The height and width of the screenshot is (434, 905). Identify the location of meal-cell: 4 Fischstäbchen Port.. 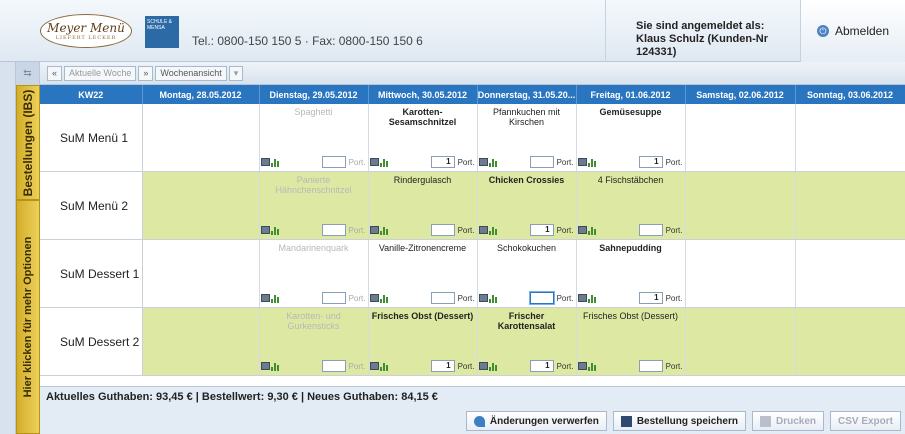
(631, 205).